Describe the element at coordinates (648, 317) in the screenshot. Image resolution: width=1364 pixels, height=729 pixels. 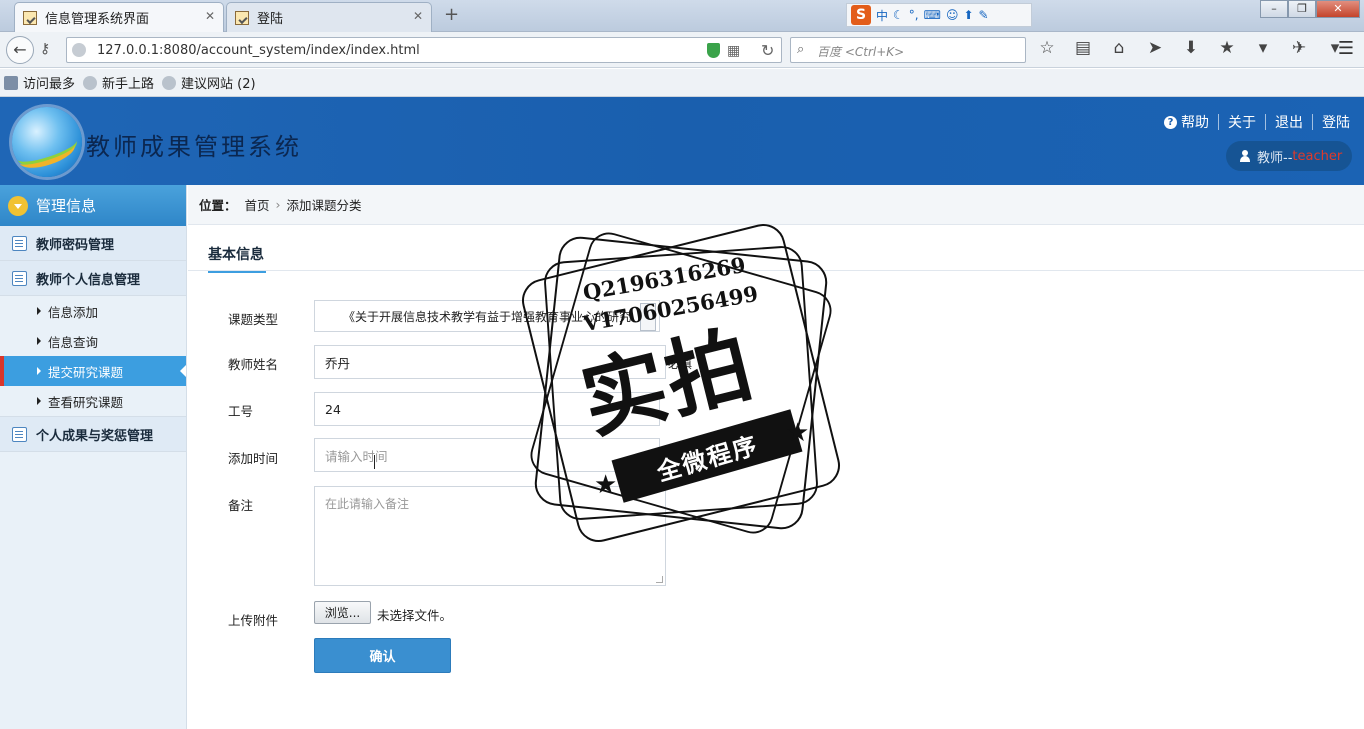
I see `select-dropdown-icon` at that location.